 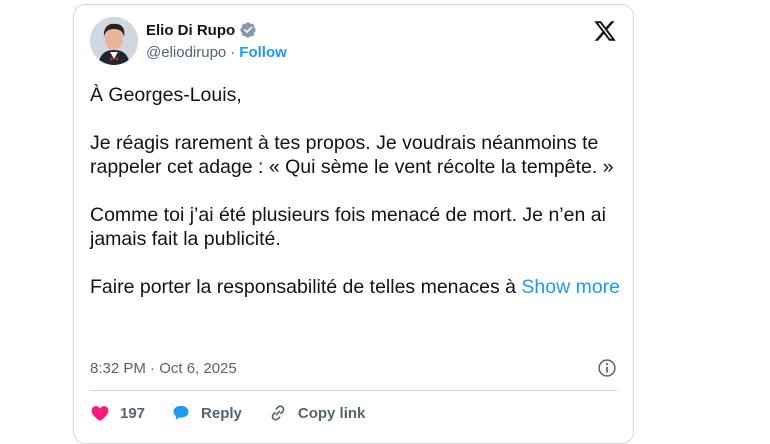 I want to click on copy-link-button: Copy link, so click(x=317, y=413).